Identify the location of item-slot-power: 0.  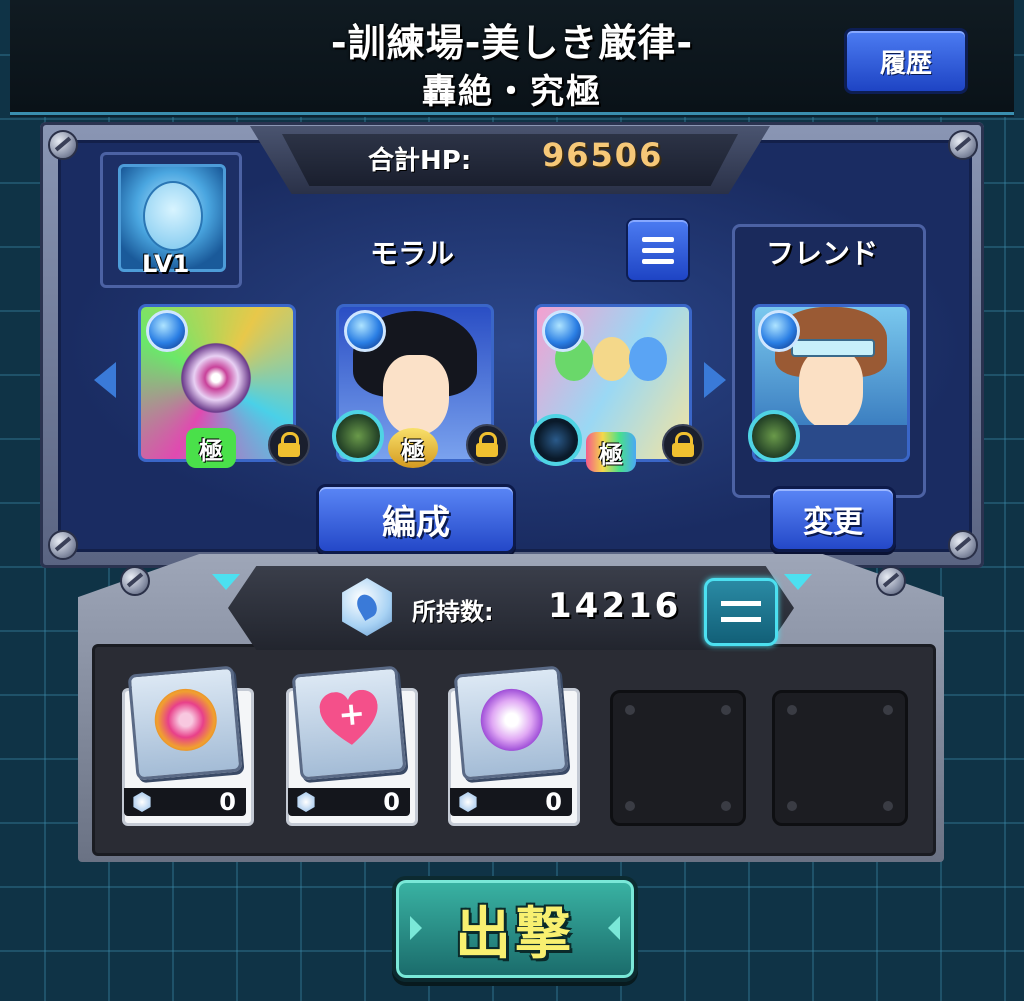
(188, 745).